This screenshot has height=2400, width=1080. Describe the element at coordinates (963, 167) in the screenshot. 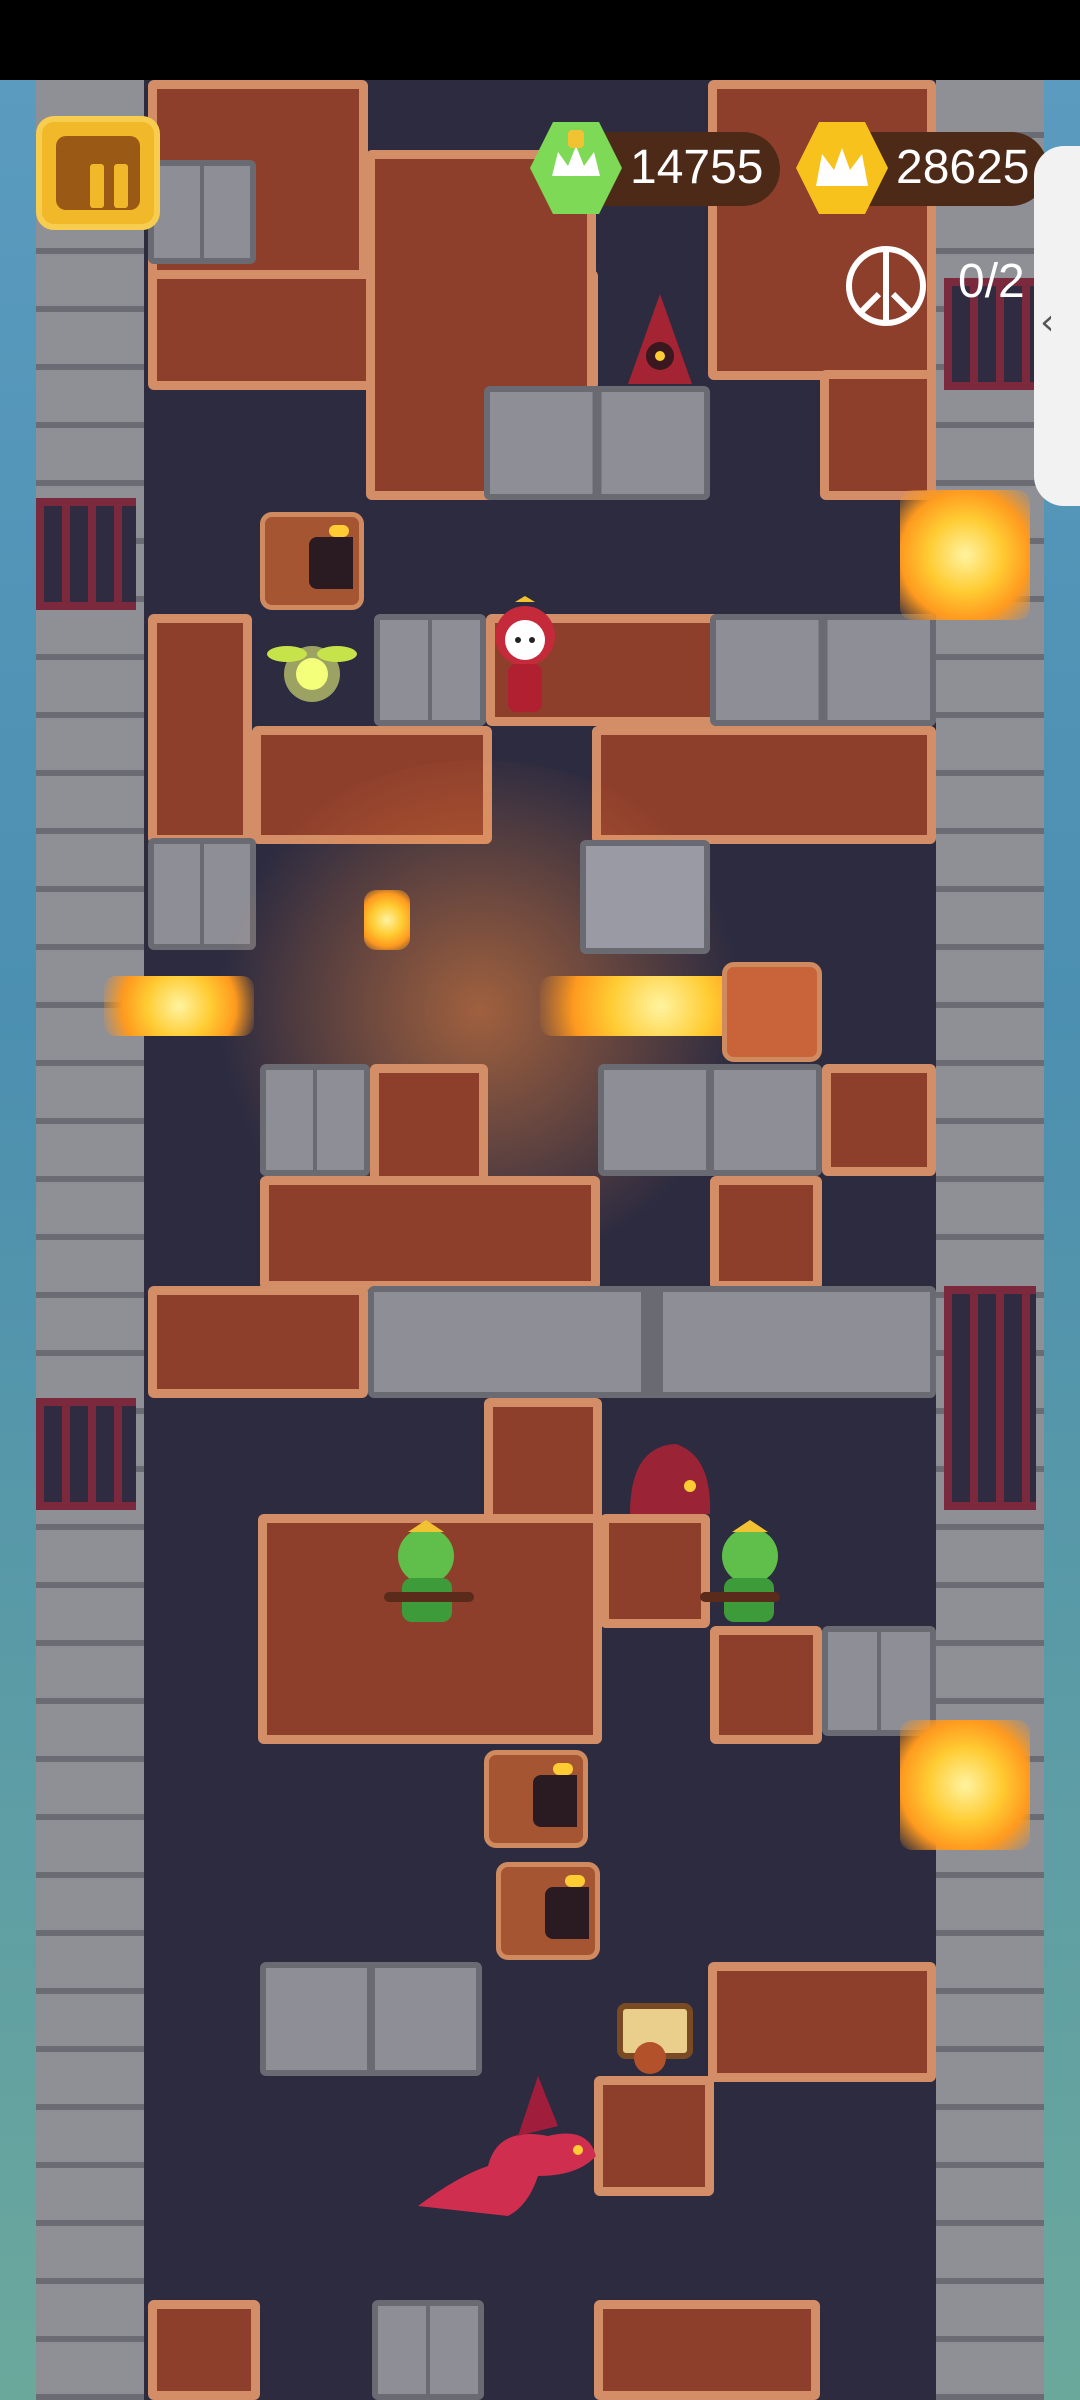

I see `gold-currency-value: 28625` at that location.